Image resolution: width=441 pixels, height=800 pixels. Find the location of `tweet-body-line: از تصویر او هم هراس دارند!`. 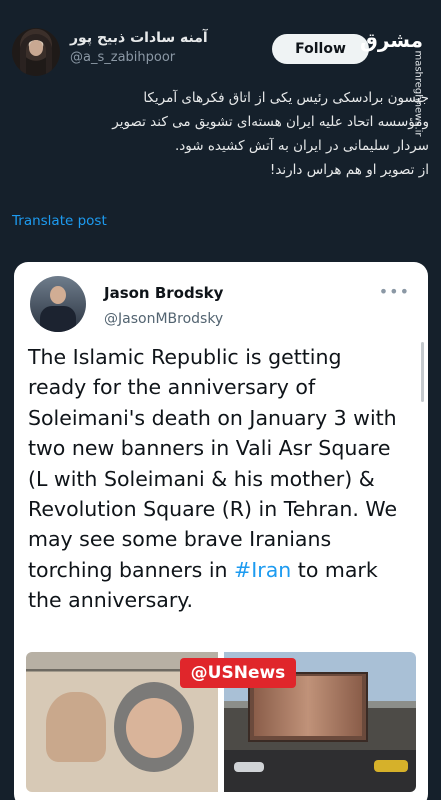

tweet-body-line: از تصویر او هم هراس دارند! is located at coordinates (349, 170).